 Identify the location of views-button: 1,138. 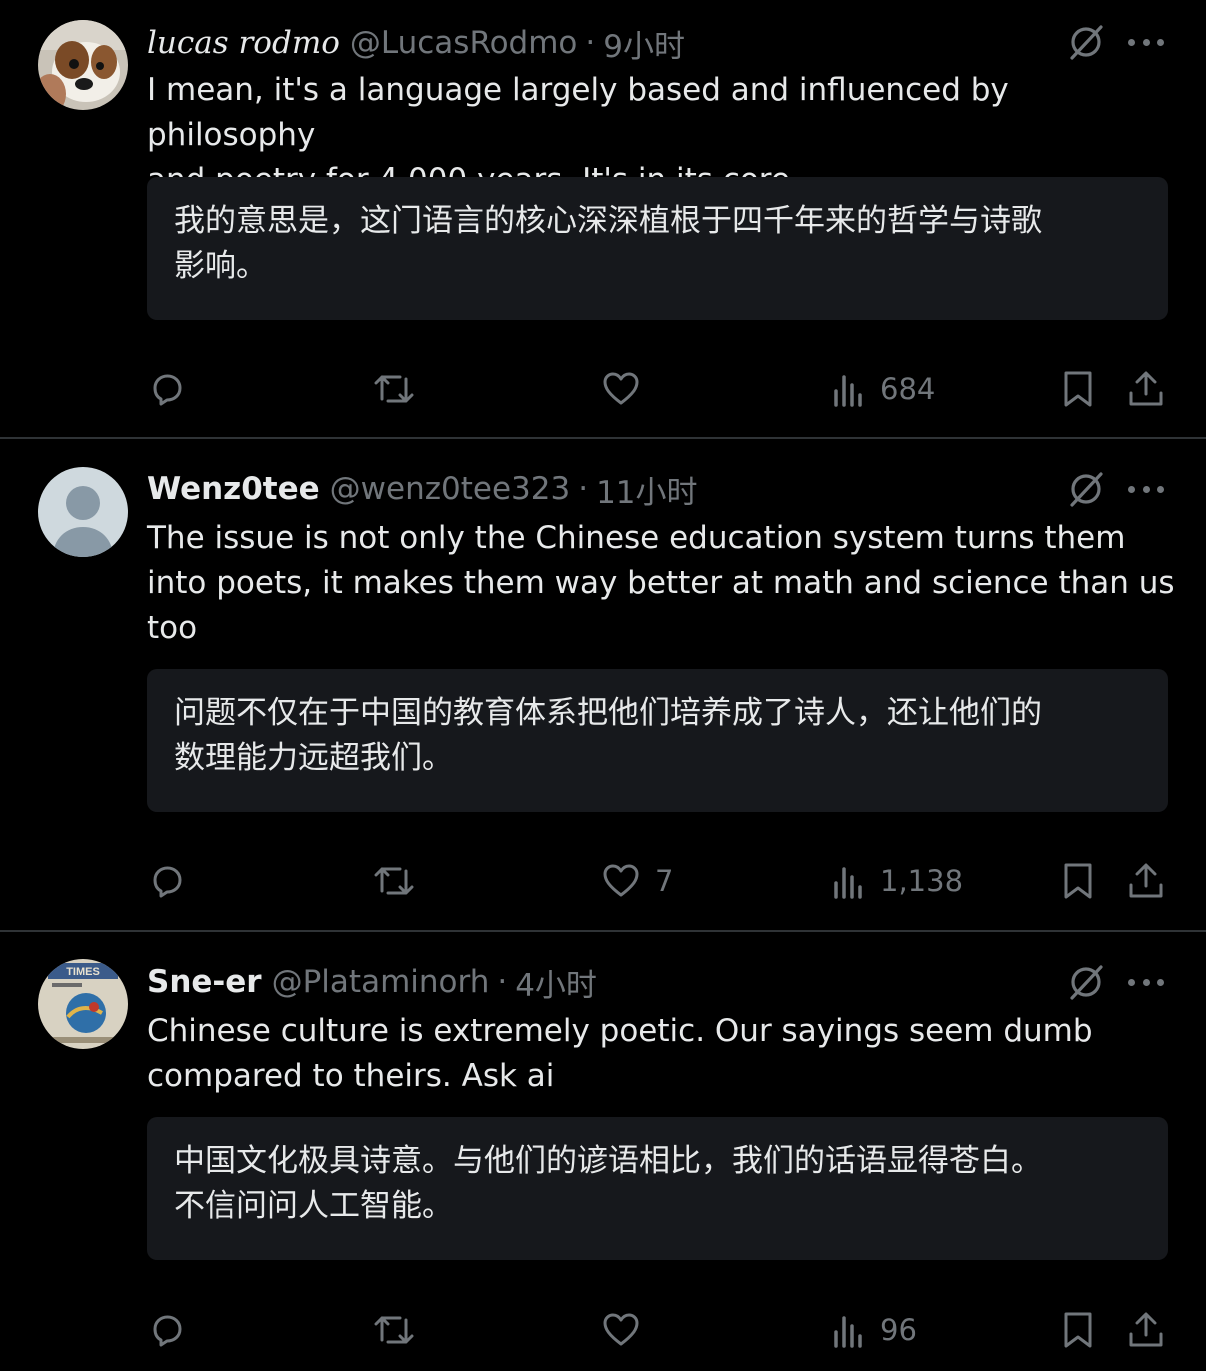
(896, 881).